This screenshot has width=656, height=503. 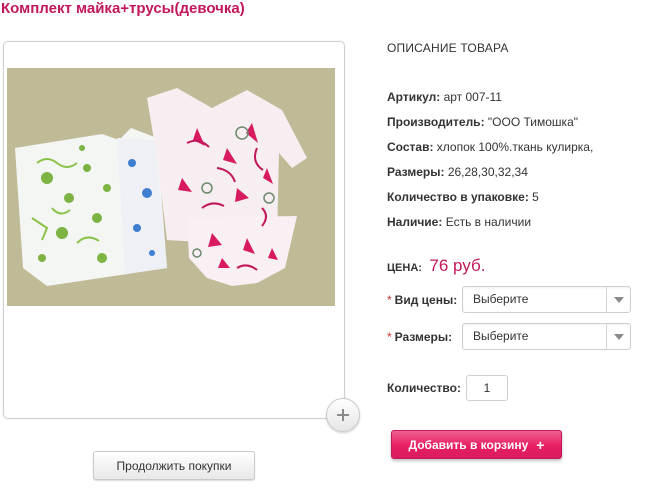 I want to click on price-label: ЦЕНА:, so click(x=404, y=268).